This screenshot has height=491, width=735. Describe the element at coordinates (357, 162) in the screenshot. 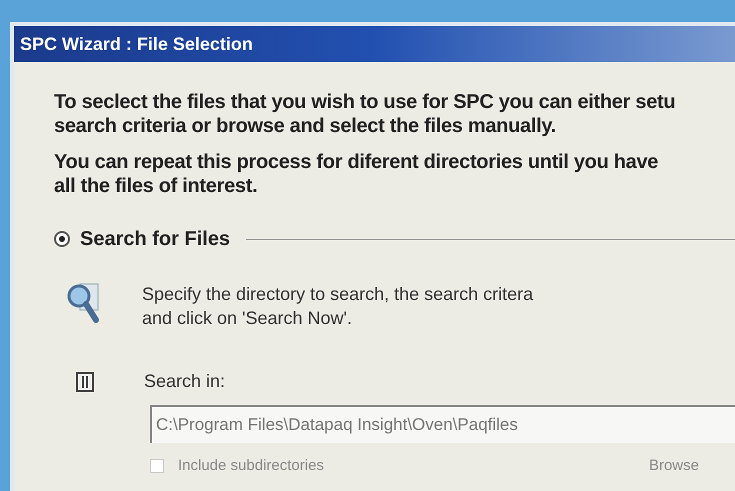

I see `note-text: You can repeat this process for diferent directories until you have` at that location.